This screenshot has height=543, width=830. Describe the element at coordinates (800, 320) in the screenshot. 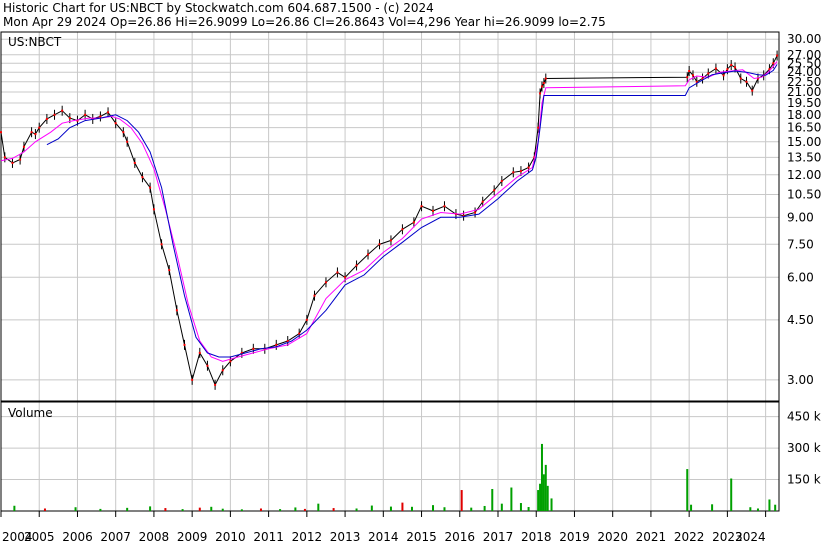

I see `price-tick-label: 4.50` at that location.